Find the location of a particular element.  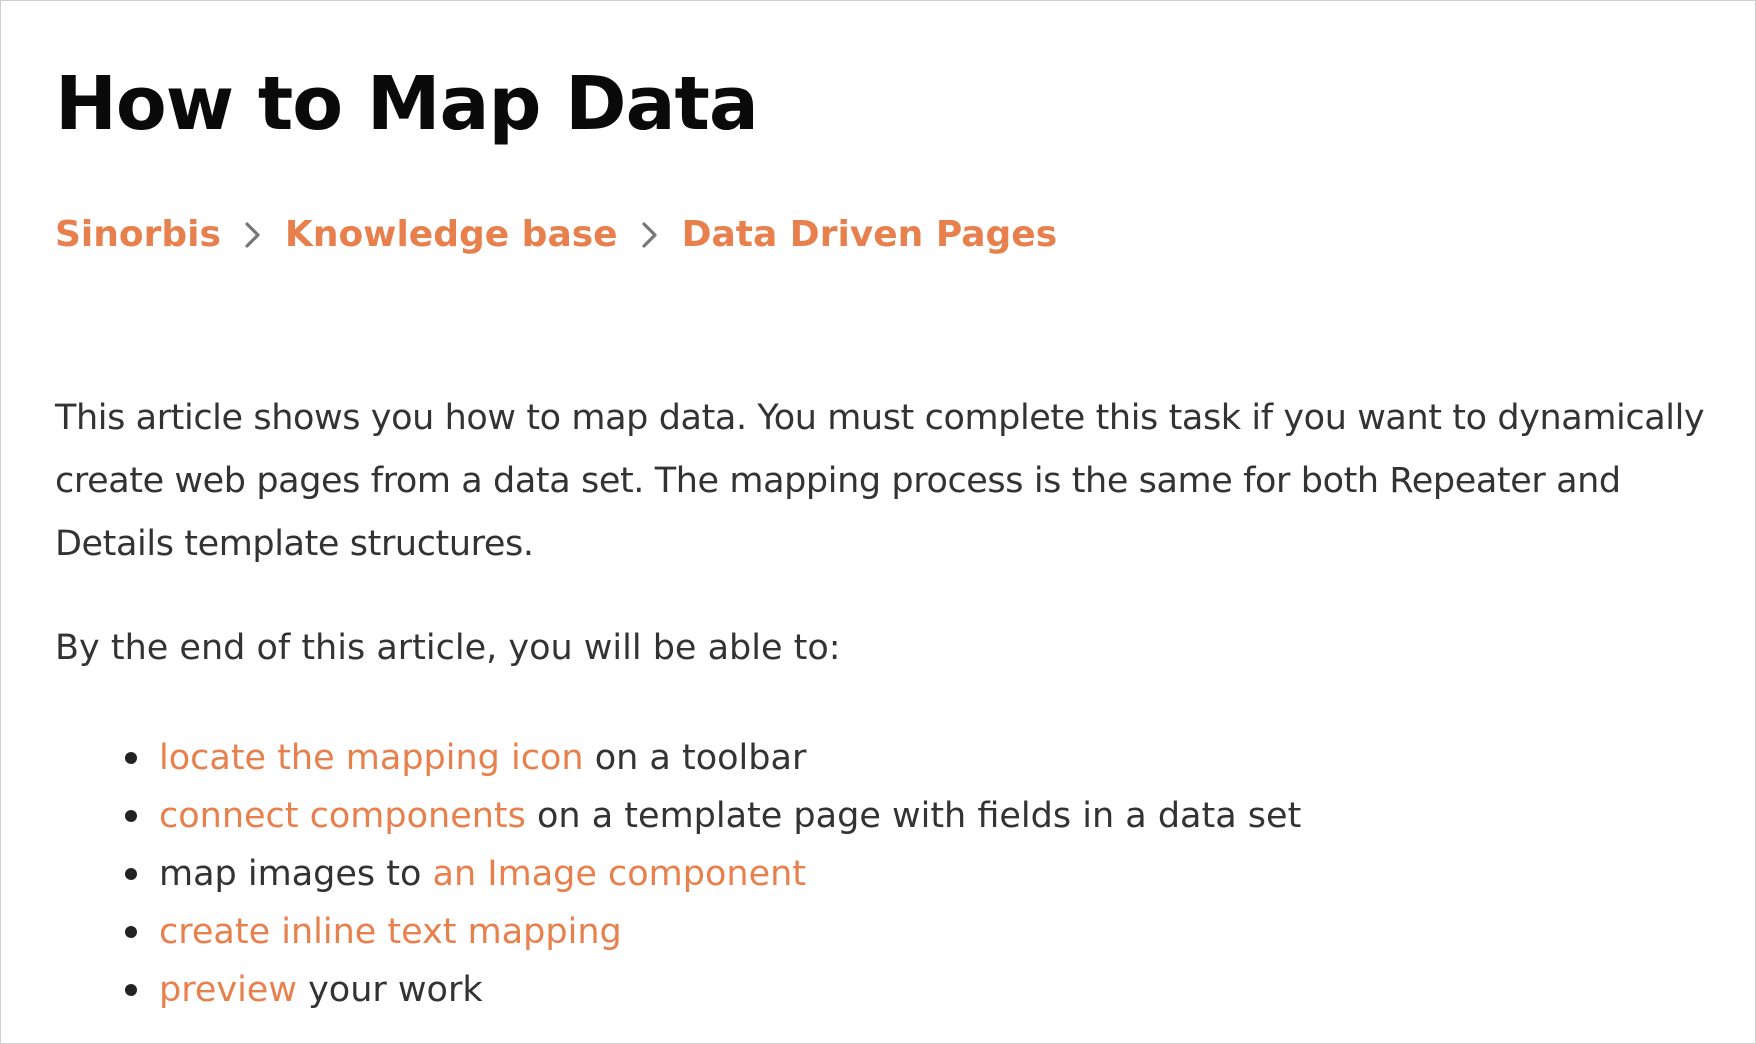

list-item-text: map images to is located at coordinates (296, 874).